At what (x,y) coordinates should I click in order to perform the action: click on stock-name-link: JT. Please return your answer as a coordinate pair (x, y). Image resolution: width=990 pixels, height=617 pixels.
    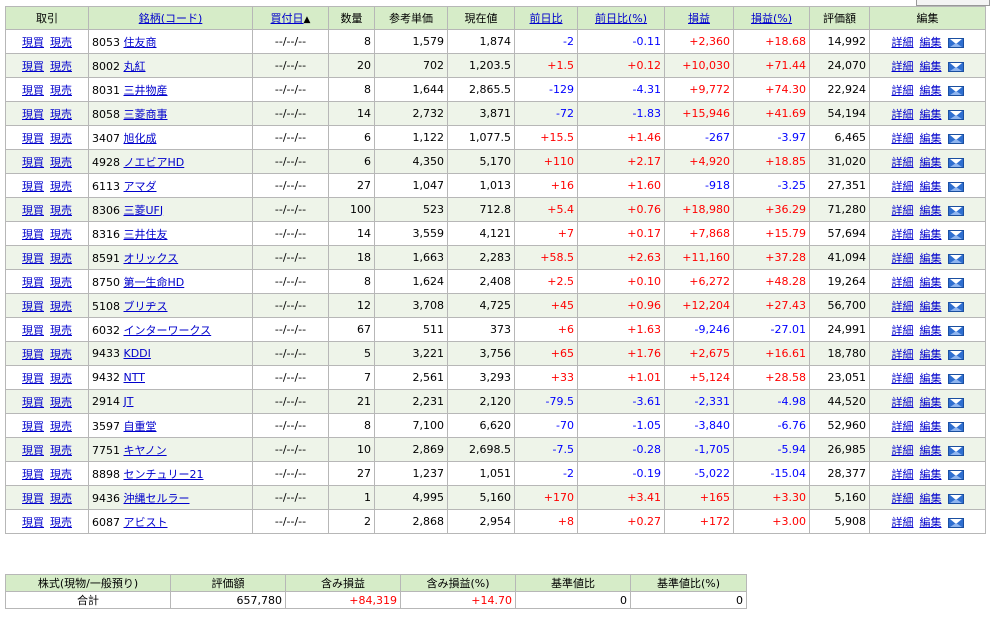
    Looking at the image, I should click on (129, 401).